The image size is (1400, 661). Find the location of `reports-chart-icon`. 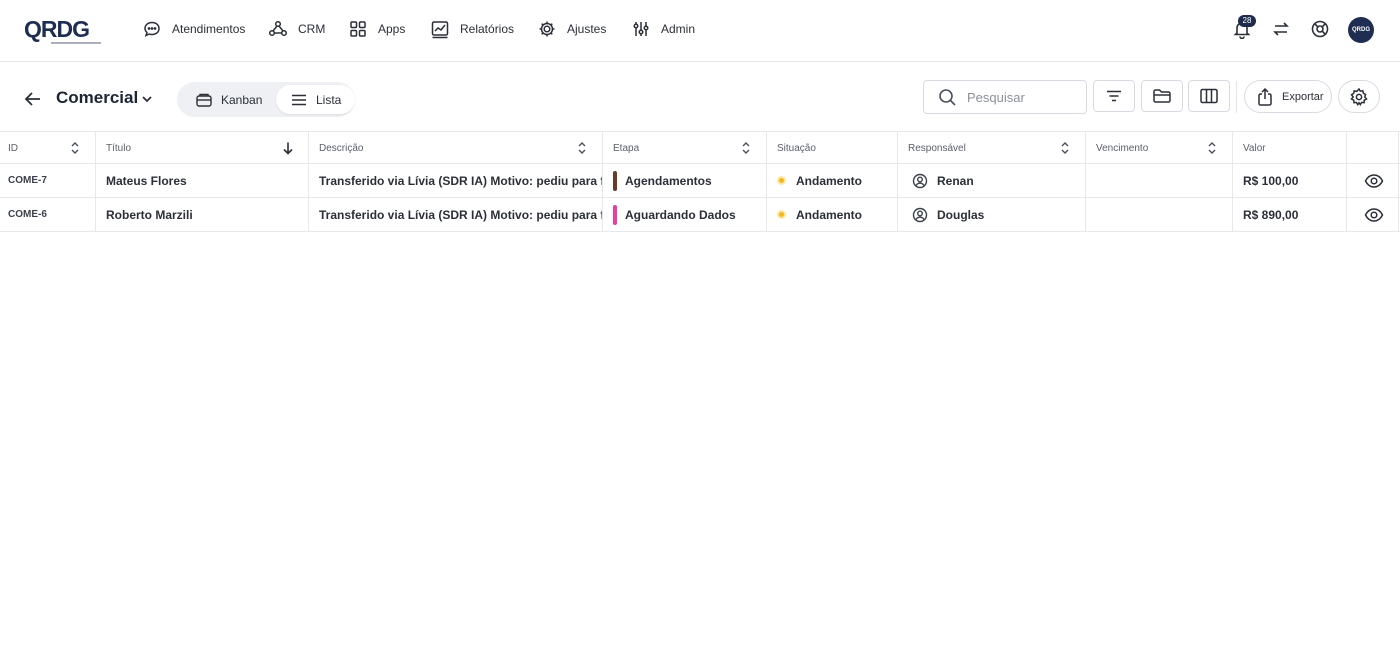

reports-chart-icon is located at coordinates (440, 30).